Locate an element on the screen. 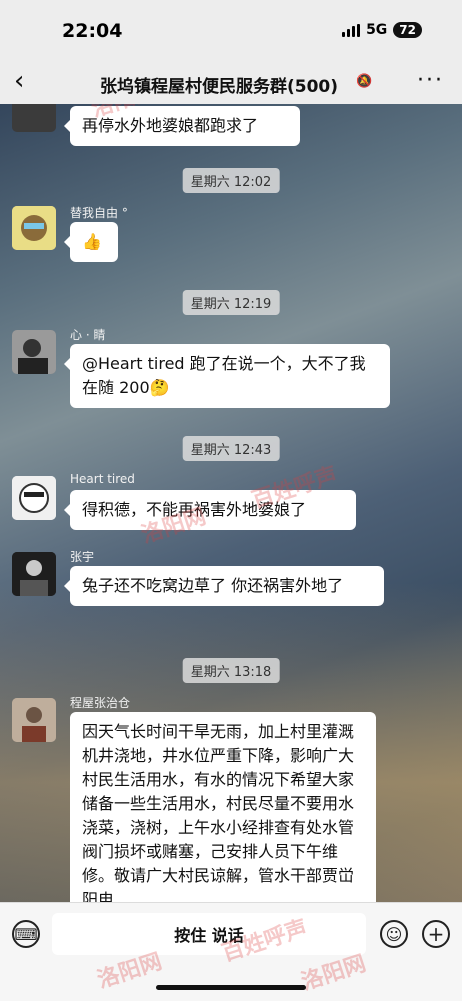  status-time: 22:04 is located at coordinates (92, 31).